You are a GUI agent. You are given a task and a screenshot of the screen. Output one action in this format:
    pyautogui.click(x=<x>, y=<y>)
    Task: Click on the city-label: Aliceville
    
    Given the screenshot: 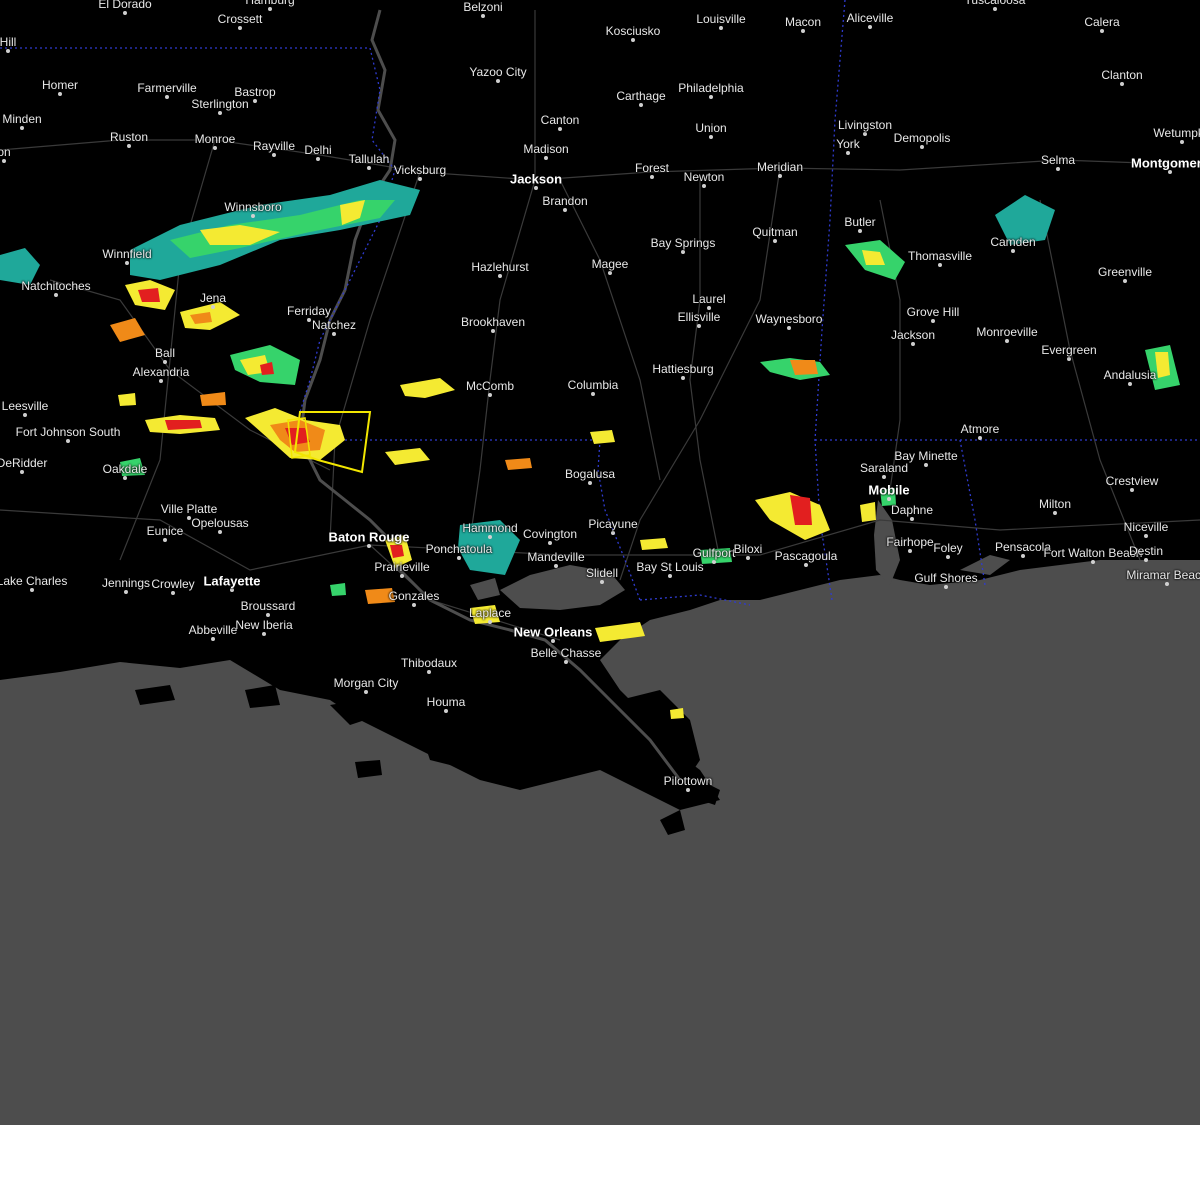 What is the action you would take?
    pyautogui.click(x=870, y=18)
    